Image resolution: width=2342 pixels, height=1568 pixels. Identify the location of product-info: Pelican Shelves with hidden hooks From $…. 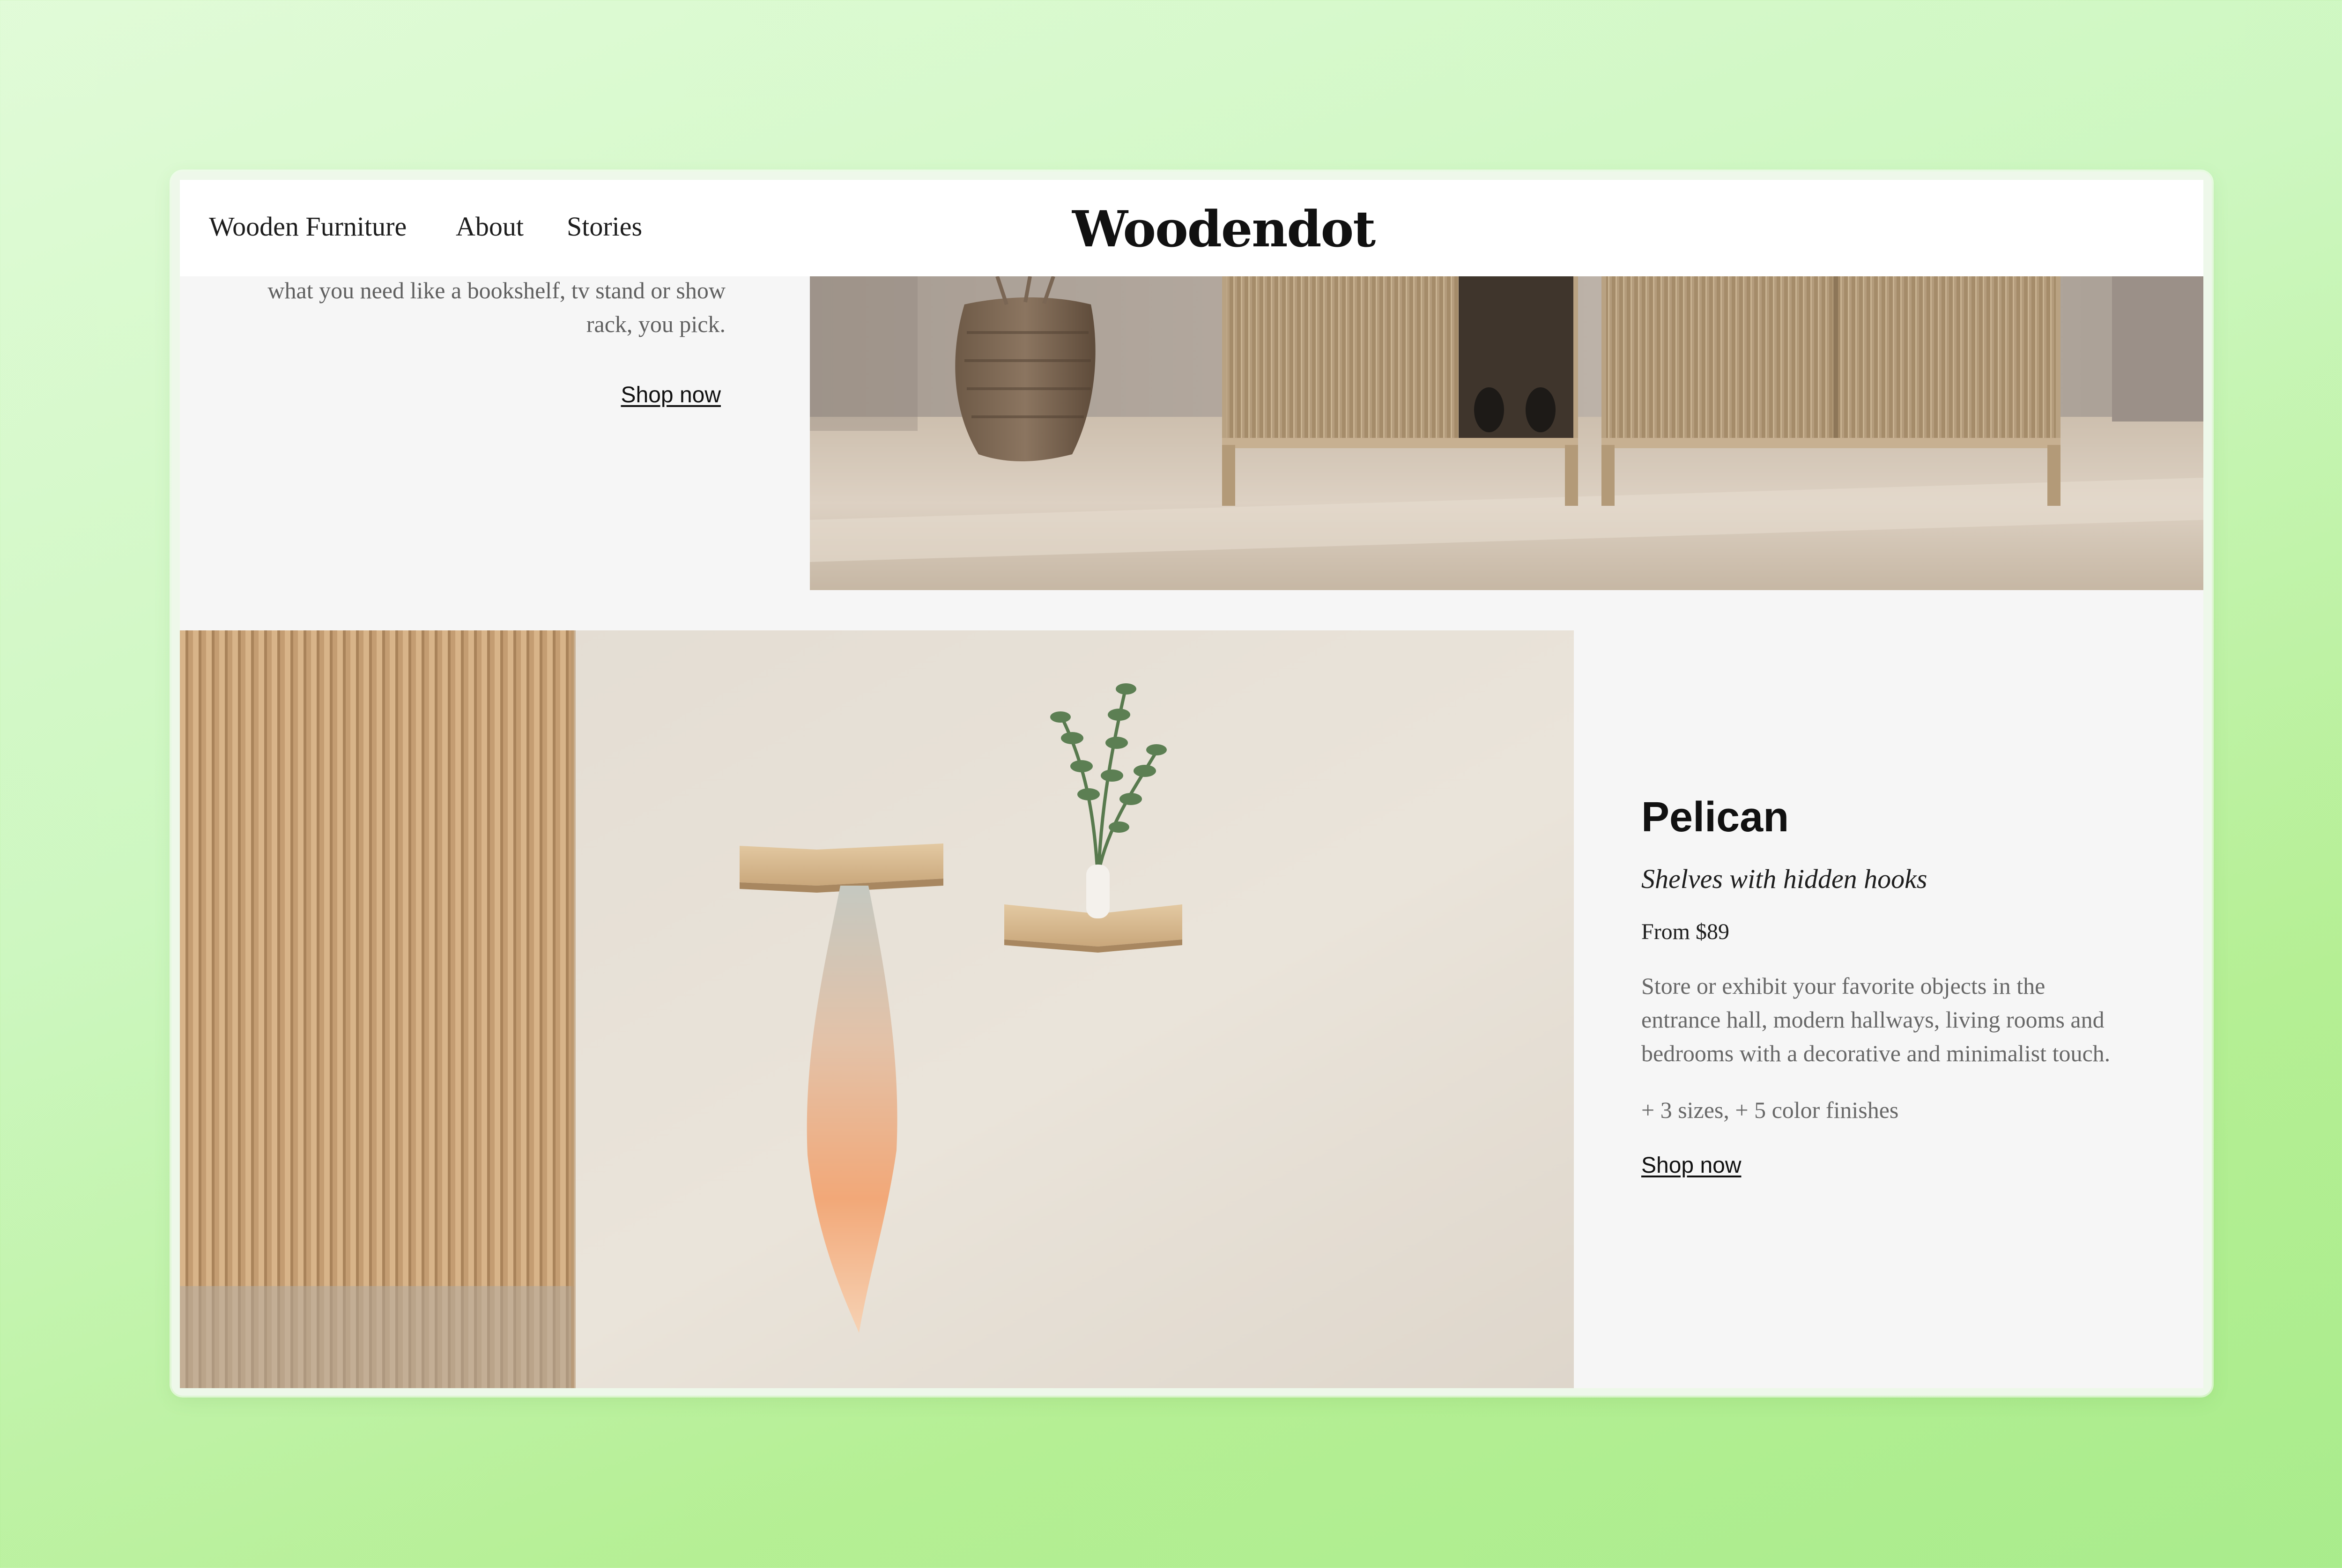
(1903, 985).